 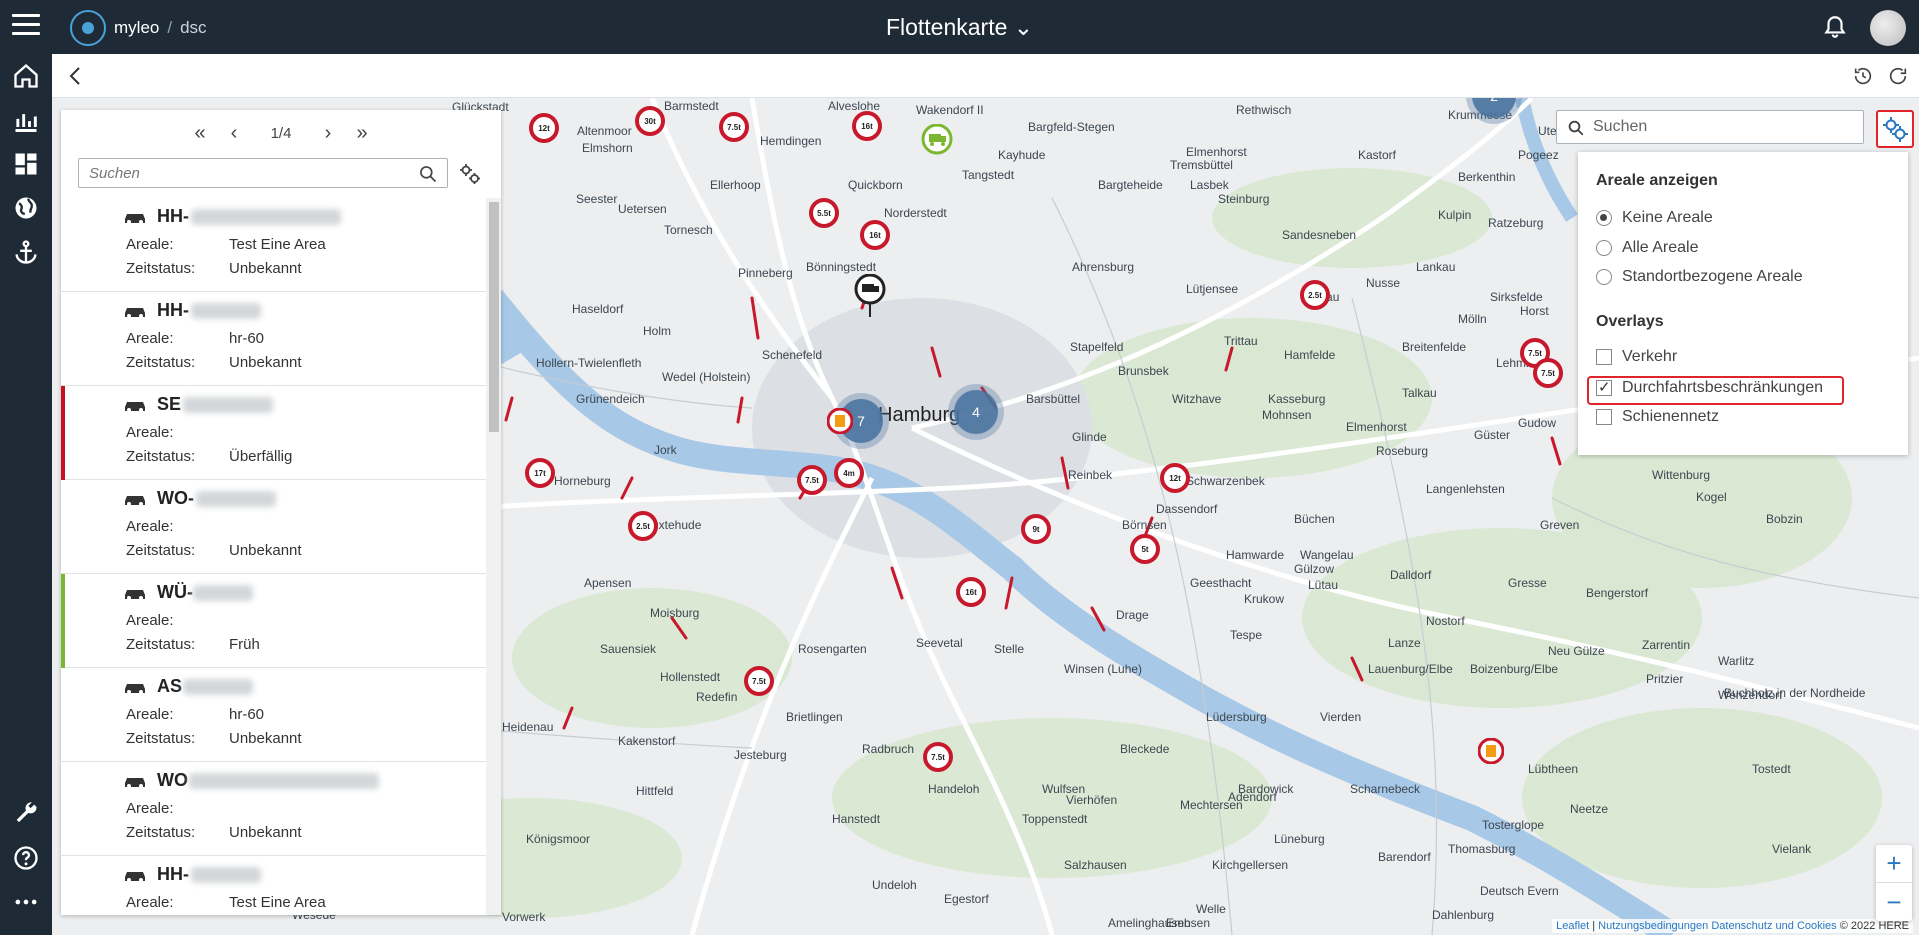 What do you see at coordinates (1888, 28) in the screenshot?
I see `avatar` at bounding box center [1888, 28].